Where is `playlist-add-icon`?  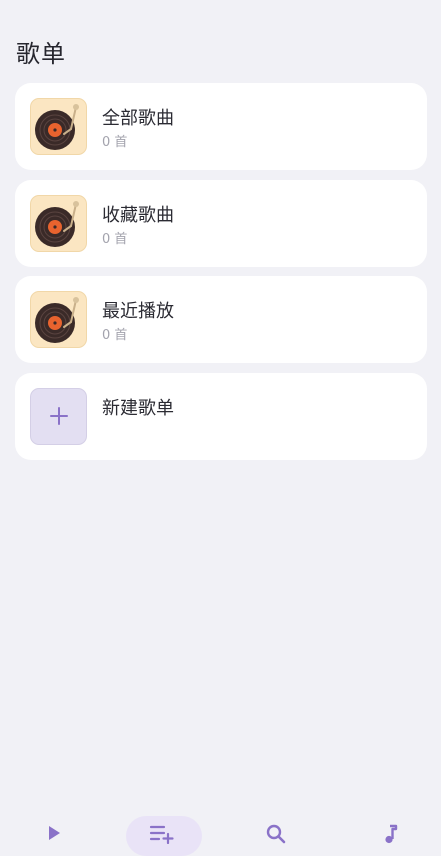
playlist-add-icon is located at coordinates (161, 834).